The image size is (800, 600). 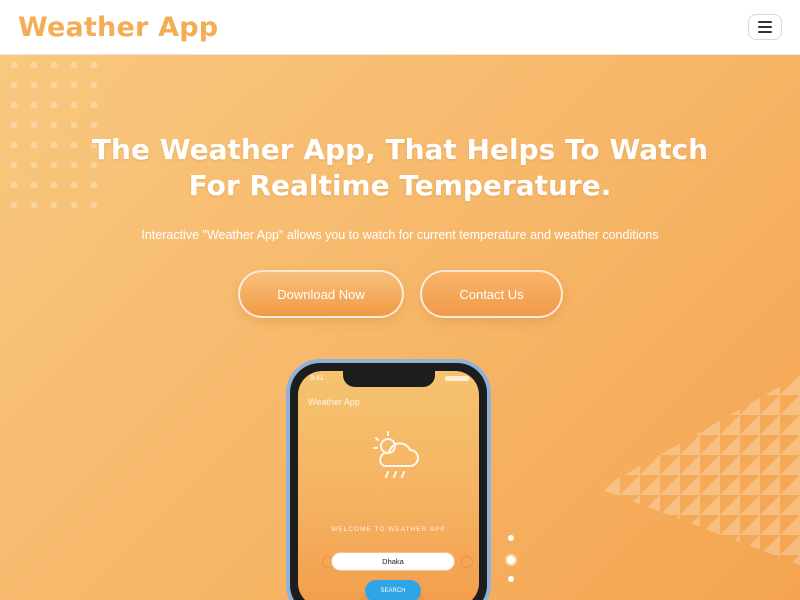 I want to click on status-bar-time: 9:41, so click(x=317, y=378).